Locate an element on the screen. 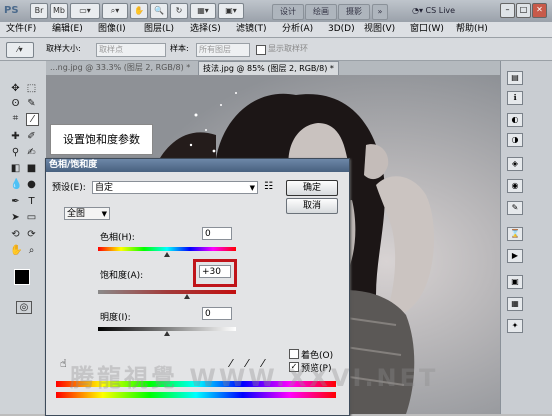 Image resolution: width=552 pixels, height=416 pixels. masks-panel-icon: ◑ is located at coordinates (515, 140).